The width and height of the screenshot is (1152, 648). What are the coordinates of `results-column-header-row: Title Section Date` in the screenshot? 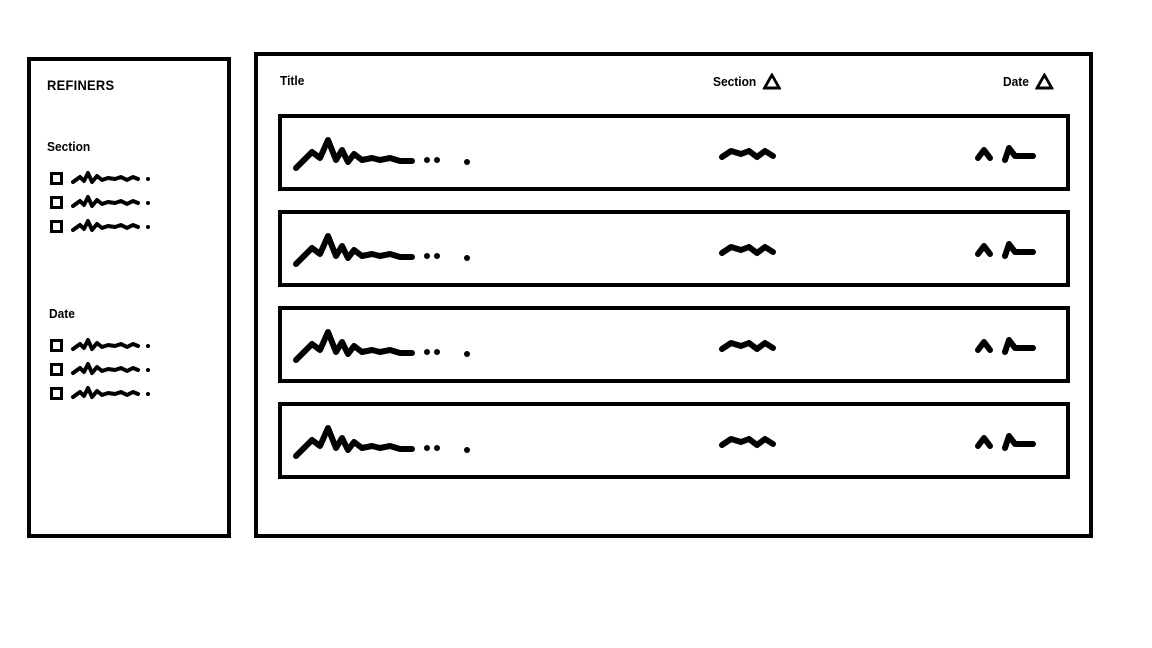 It's located at (673, 84).